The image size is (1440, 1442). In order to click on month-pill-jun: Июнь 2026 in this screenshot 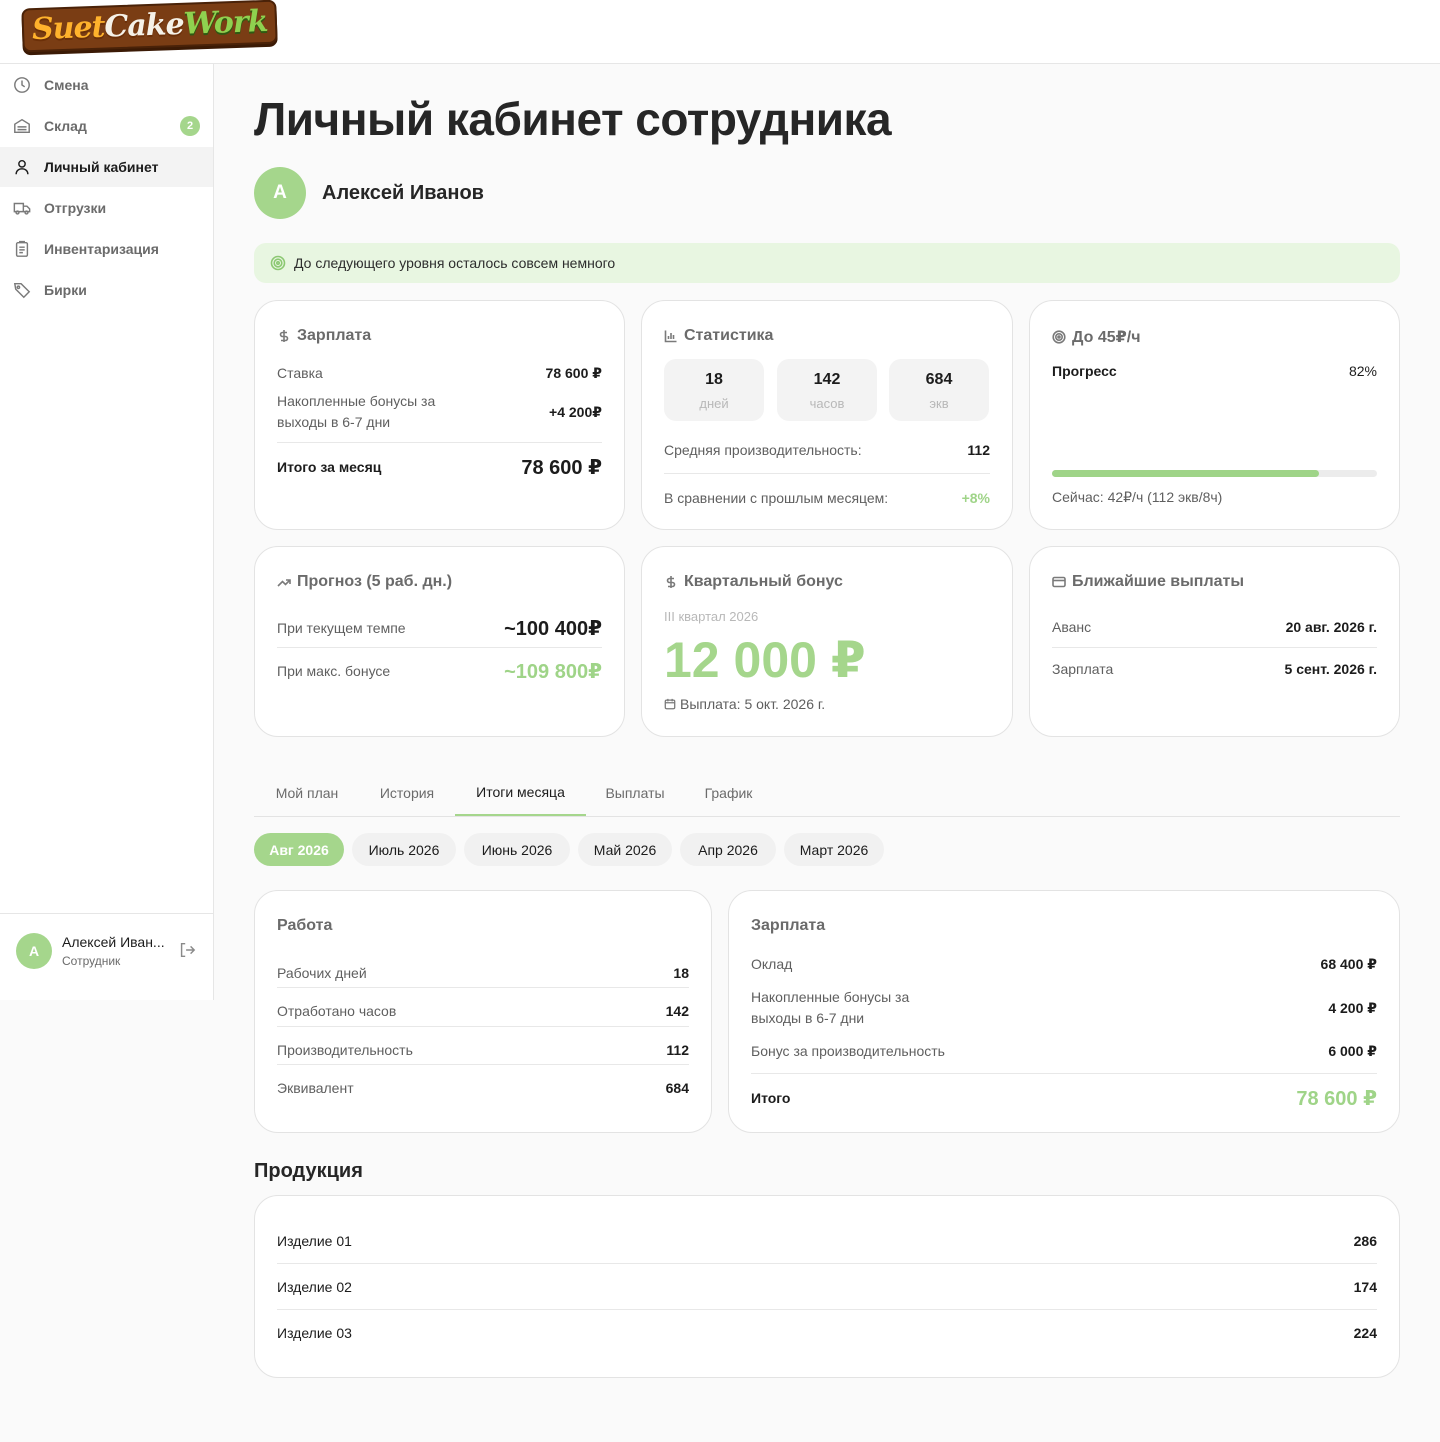, I will do `click(517, 849)`.